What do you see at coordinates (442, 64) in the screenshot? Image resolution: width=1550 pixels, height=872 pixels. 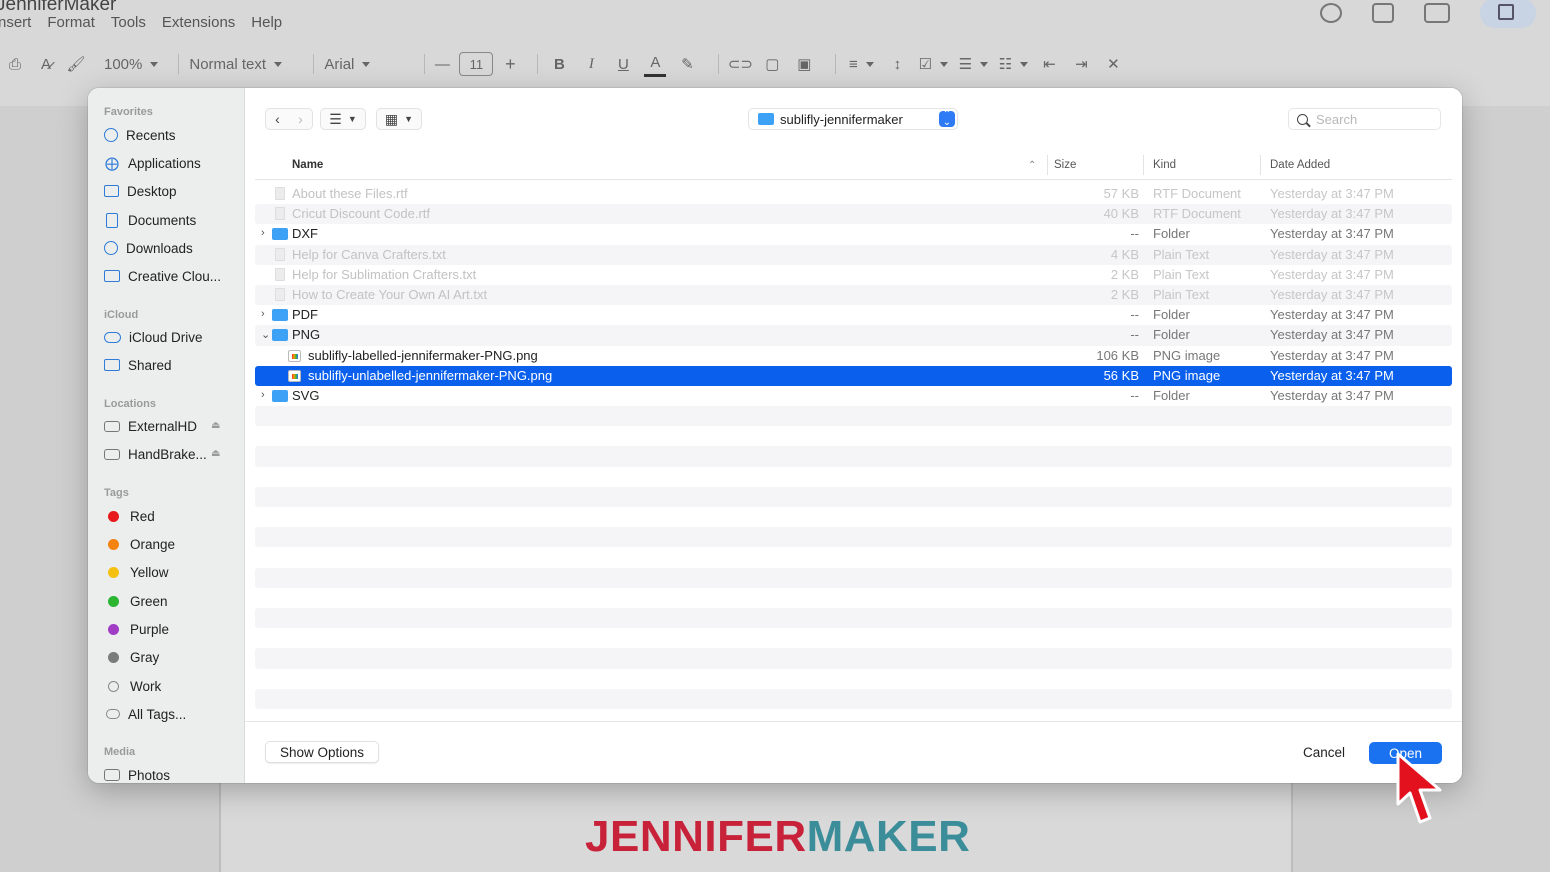 I see `decrease-font-size-button: —` at bounding box center [442, 64].